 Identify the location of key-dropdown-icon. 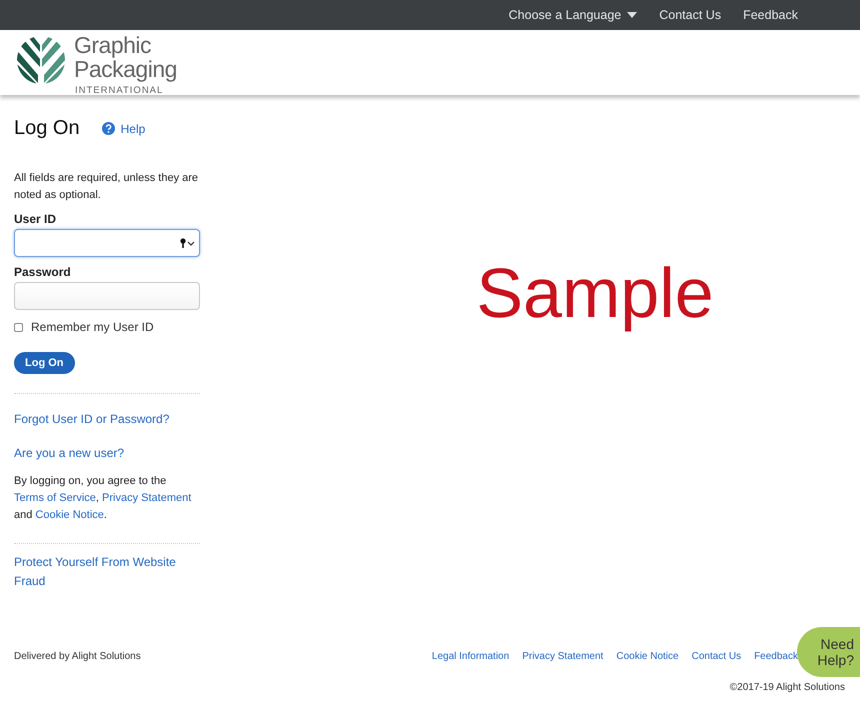
(188, 243).